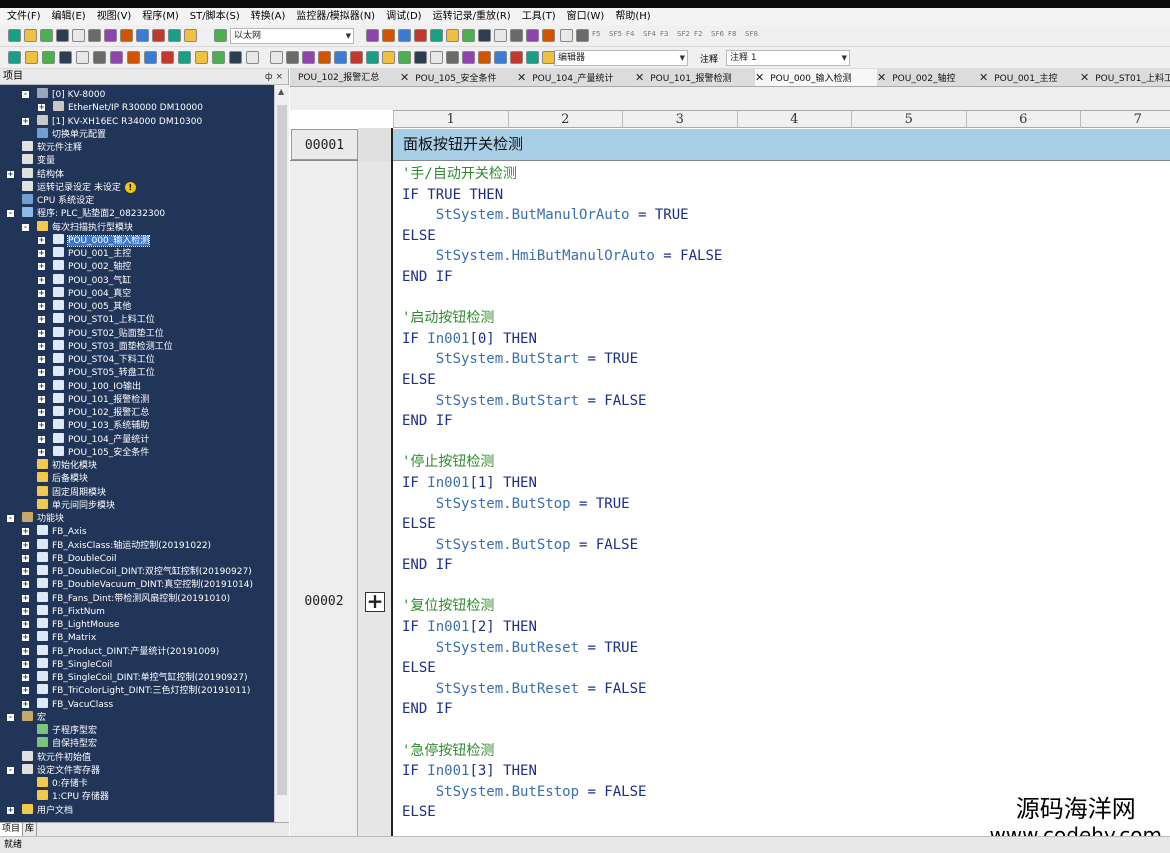 The height and width of the screenshot is (853, 1170). I want to click on tree-item: + FB_Axis, so click(54, 531).